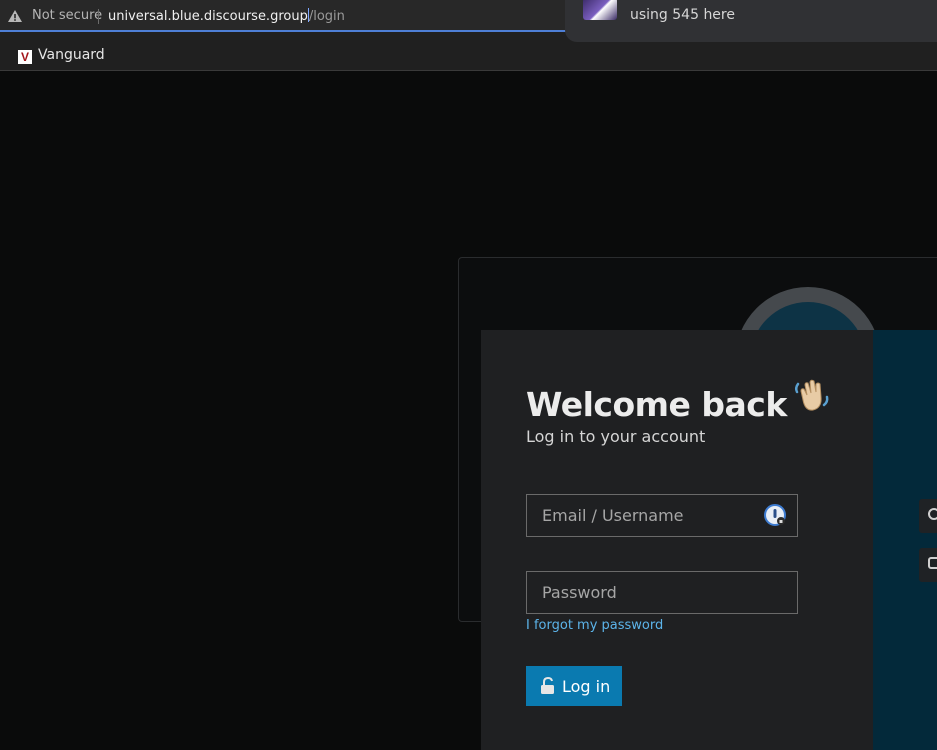 Image resolution: width=937 pixels, height=750 pixels. Describe the element at coordinates (71, 55) in the screenshot. I see `bookmark-label: Vanguard` at that location.